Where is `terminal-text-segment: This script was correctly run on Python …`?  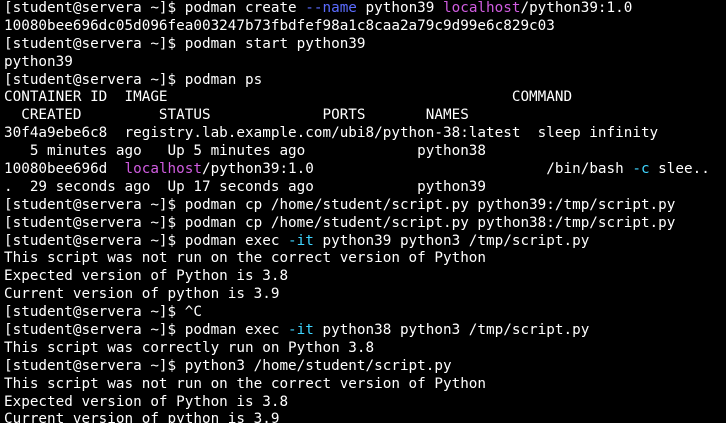 terminal-text-segment: This script was correctly run on Python … is located at coordinates (189, 347).